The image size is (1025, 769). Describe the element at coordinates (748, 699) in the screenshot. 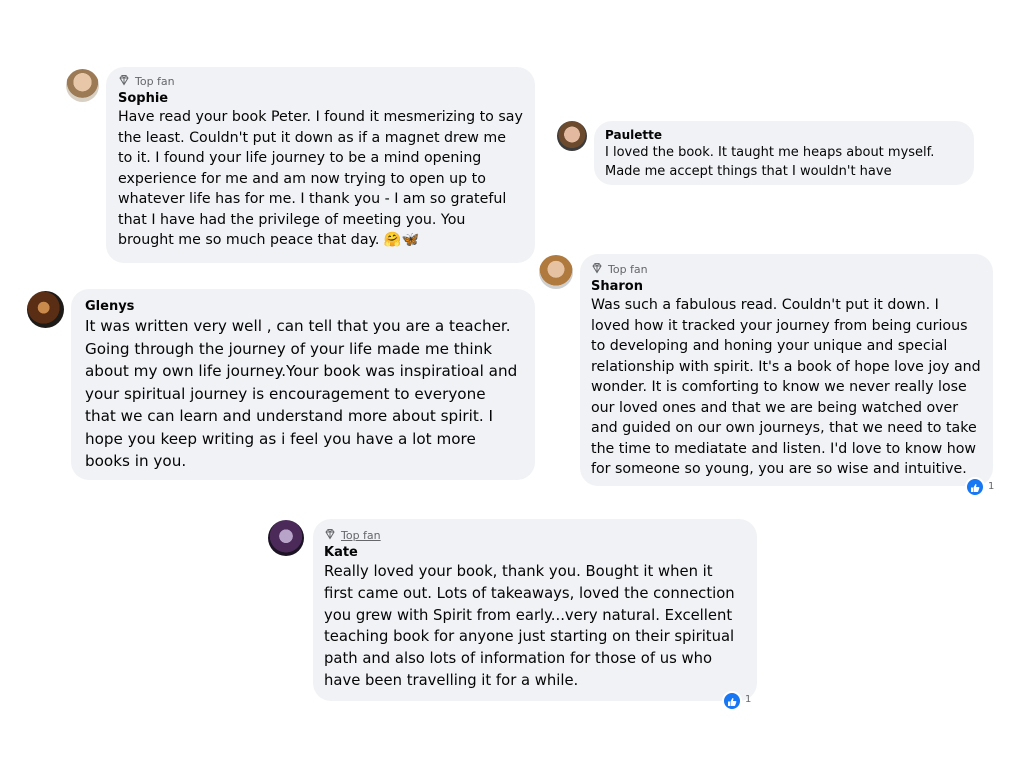

I see `reaction-count-kate: 1` at that location.